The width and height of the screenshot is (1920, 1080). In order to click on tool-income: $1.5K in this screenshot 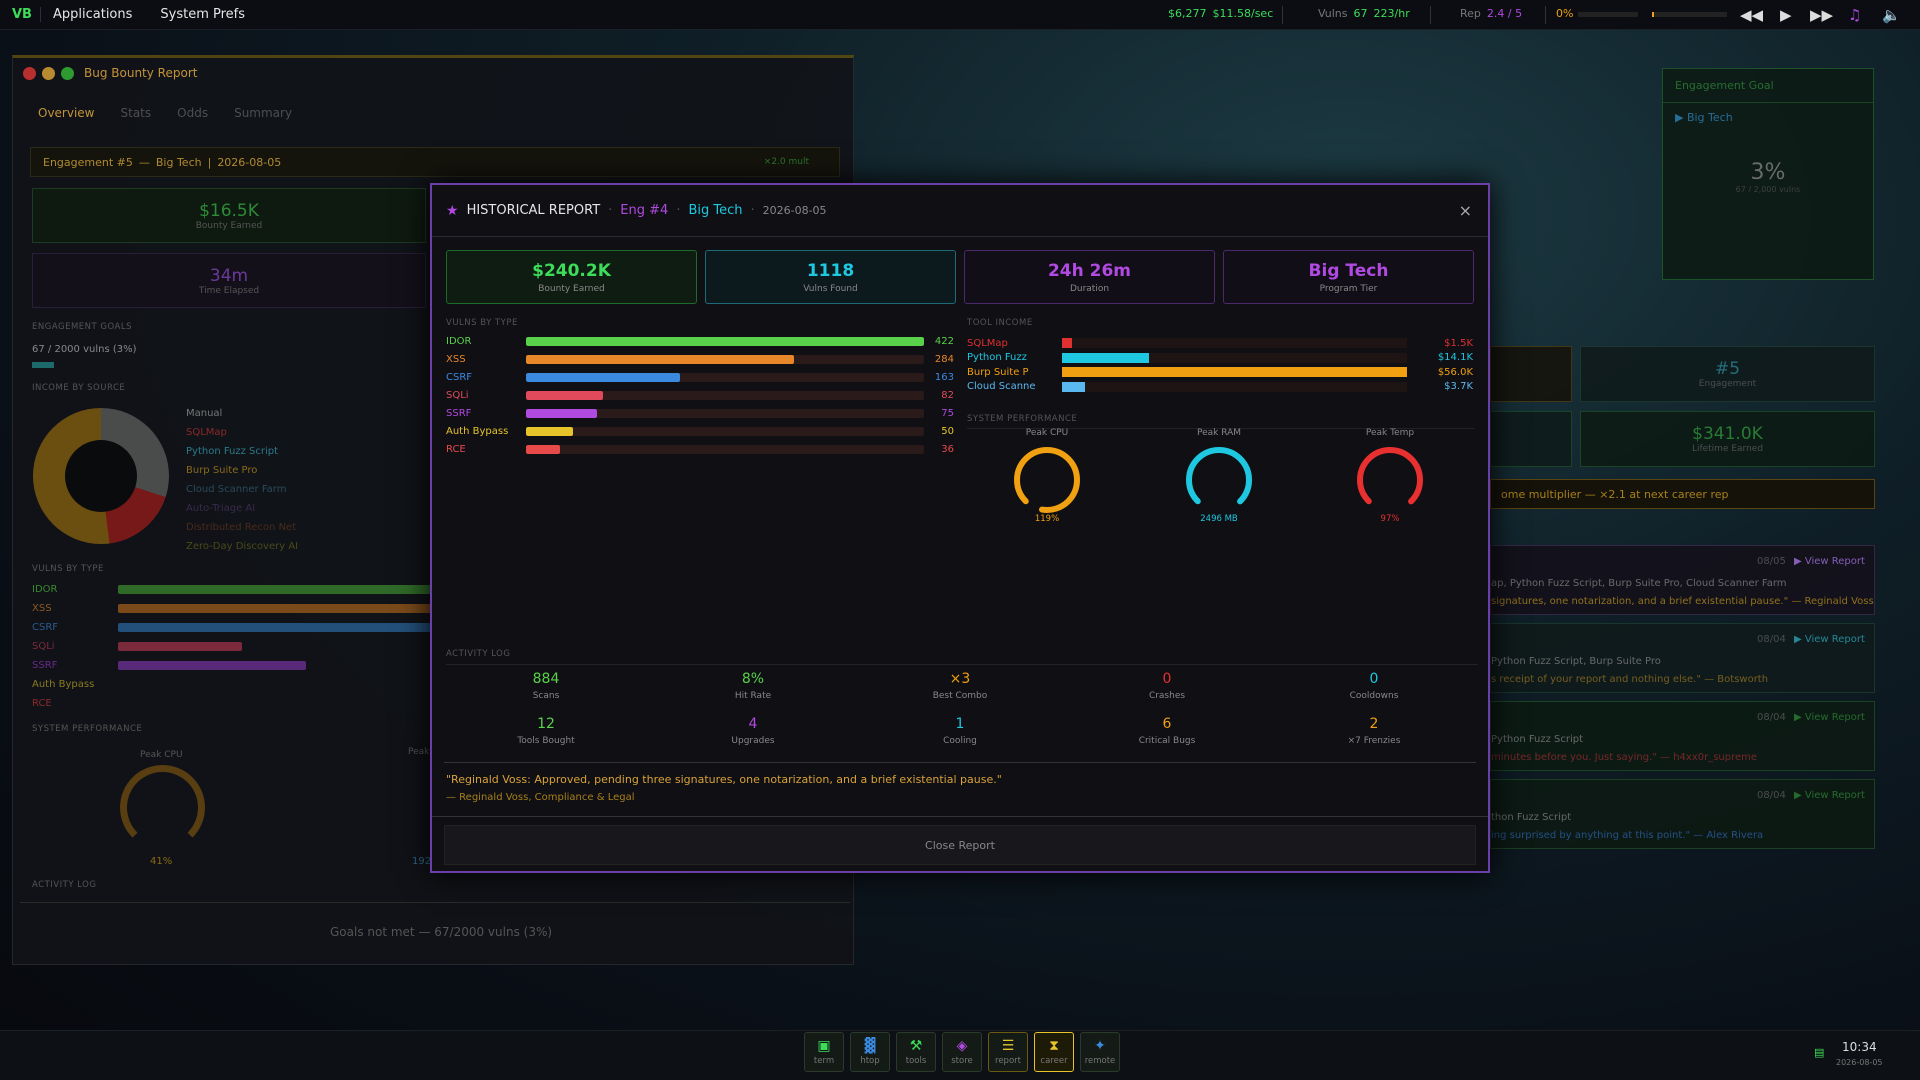, I will do `click(1458, 343)`.